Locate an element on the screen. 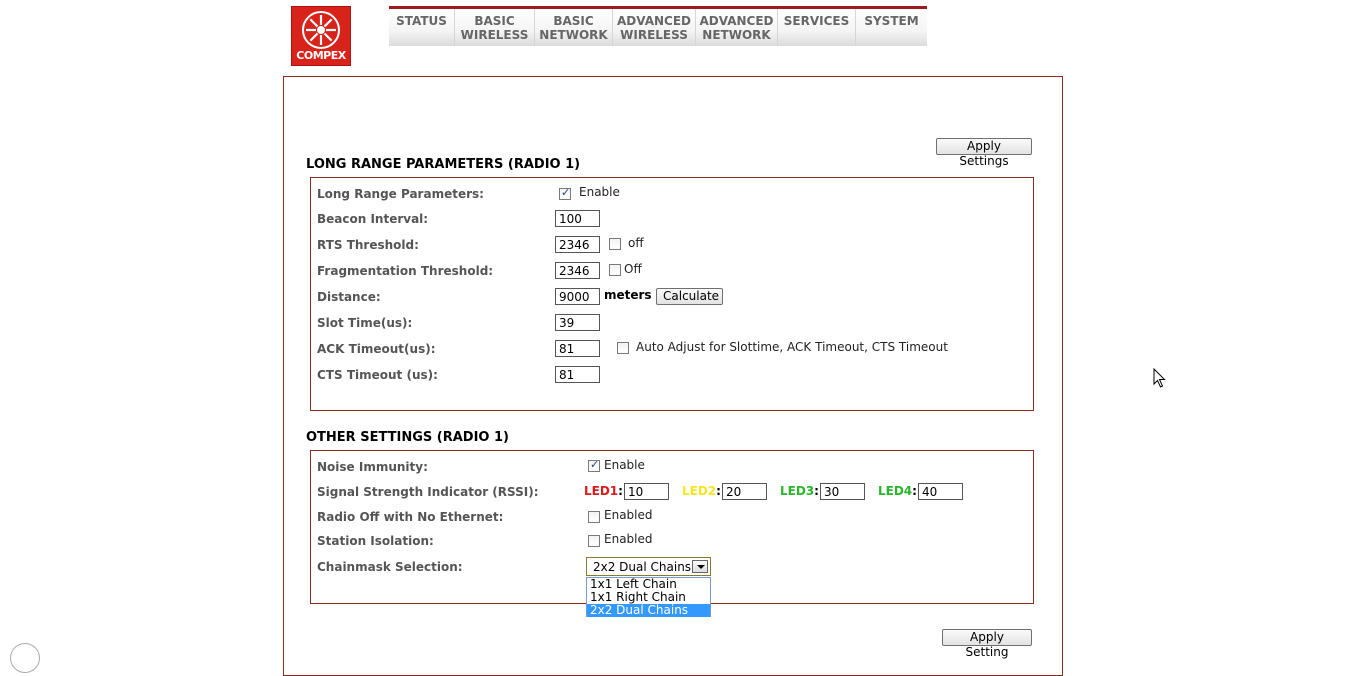 The width and height of the screenshot is (1347, 676). led2-text: LED2 is located at coordinates (699, 491).